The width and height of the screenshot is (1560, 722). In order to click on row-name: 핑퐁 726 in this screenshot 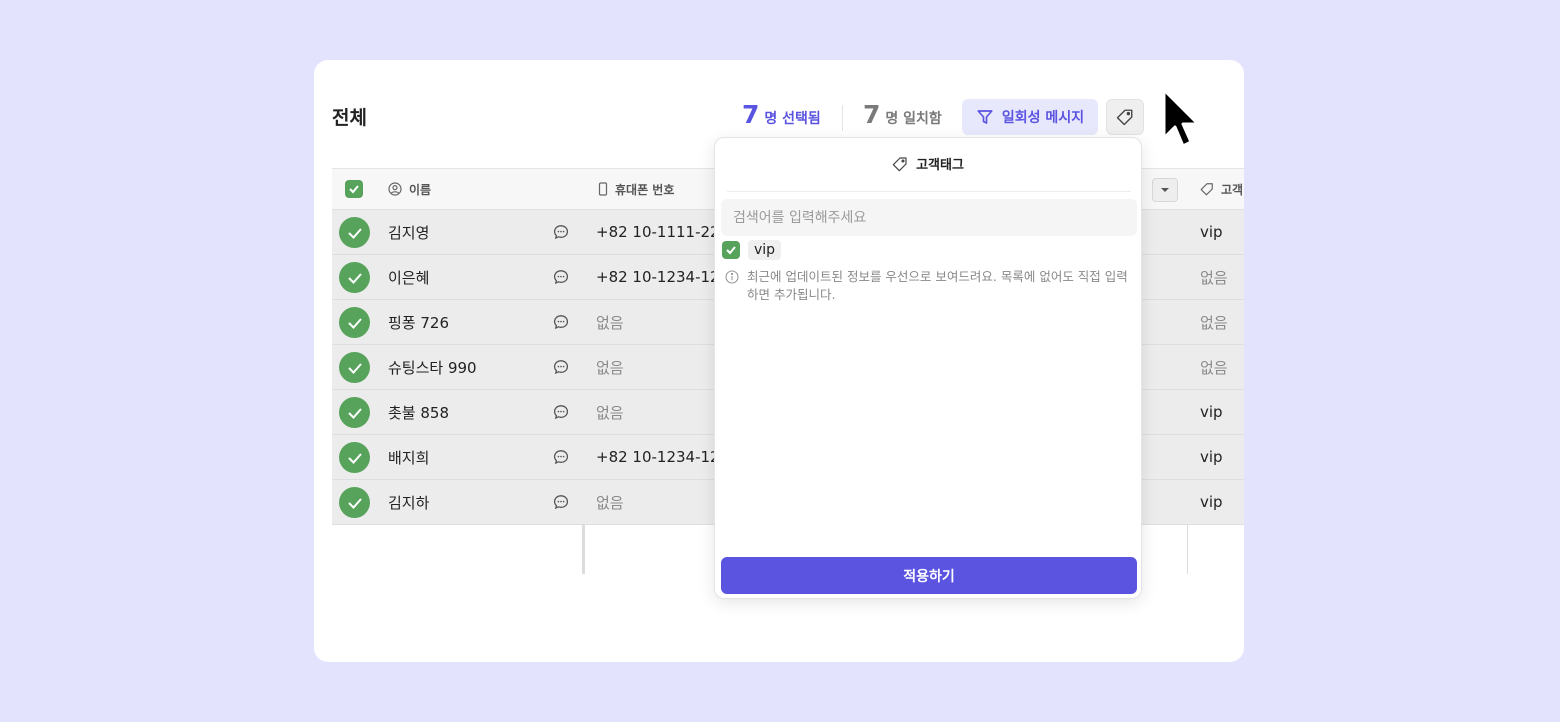, I will do `click(418, 322)`.